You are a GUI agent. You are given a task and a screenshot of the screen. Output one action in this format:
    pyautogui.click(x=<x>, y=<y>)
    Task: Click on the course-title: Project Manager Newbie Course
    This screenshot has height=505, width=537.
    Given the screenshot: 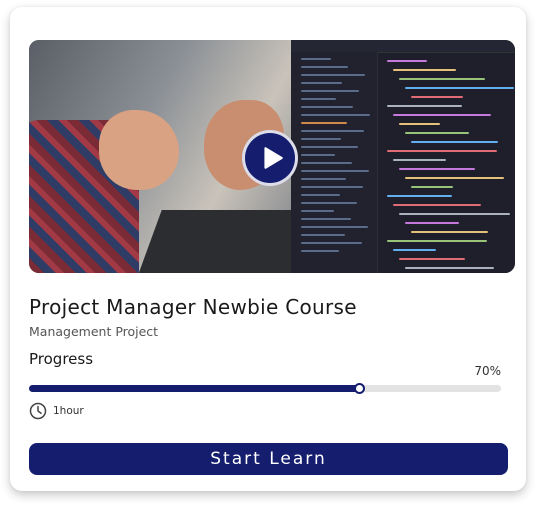 What is the action you would take?
    pyautogui.click(x=193, y=307)
    